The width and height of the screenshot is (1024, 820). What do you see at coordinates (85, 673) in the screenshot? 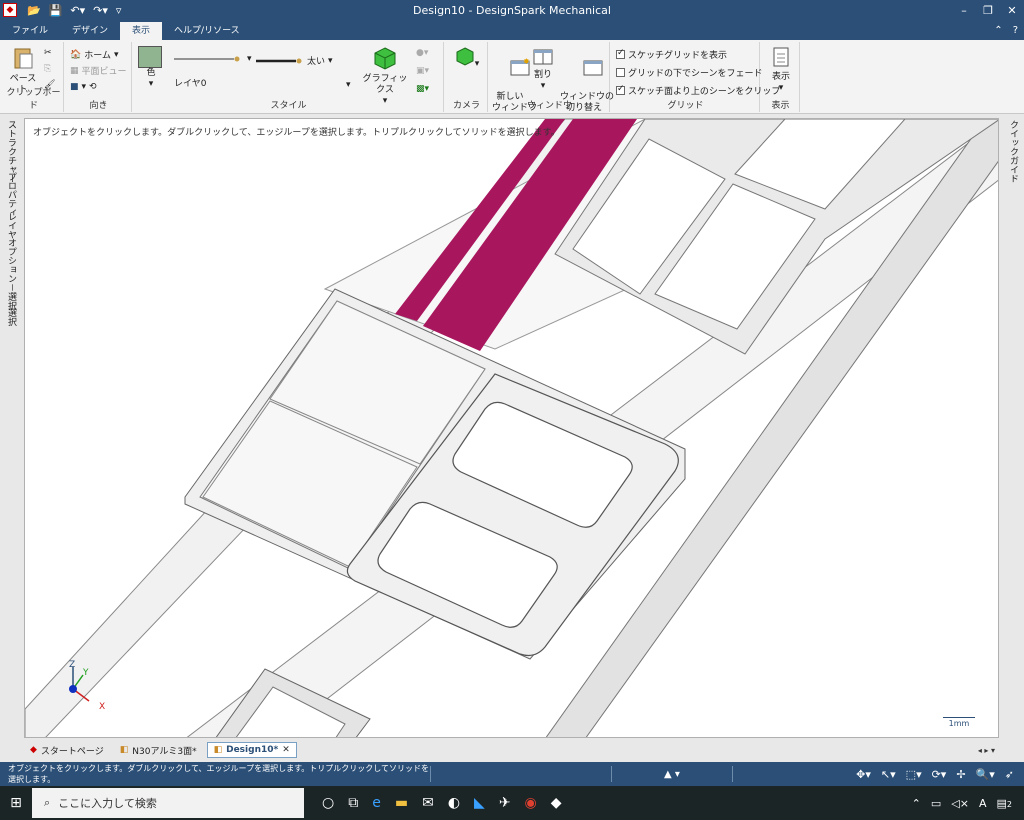
I see `axis-y-label: Y` at bounding box center [85, 673].